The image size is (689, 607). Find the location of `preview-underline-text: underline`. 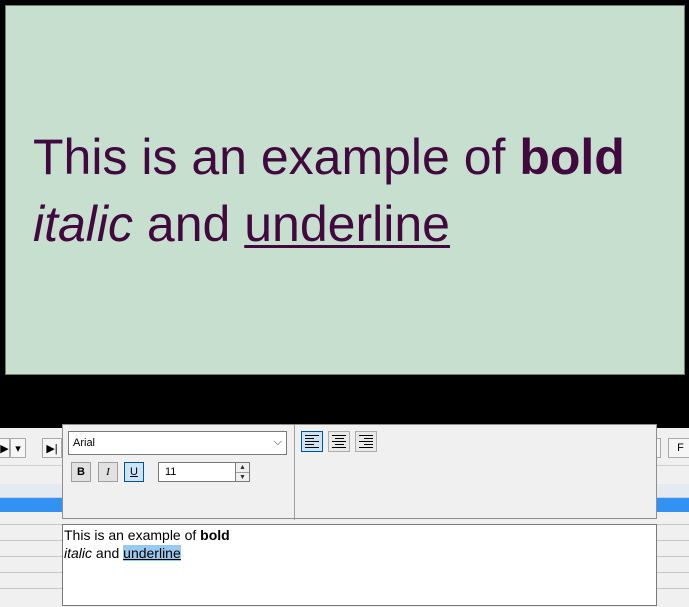

preview-underline-text: underline is located at coordinates (347, 224).